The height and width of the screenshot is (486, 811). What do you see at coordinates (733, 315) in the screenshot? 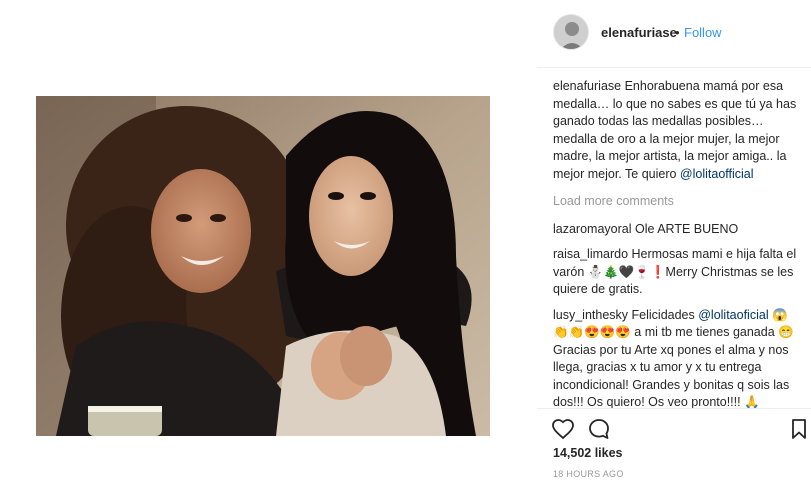
I see `comment-mention: @lolitaoficial` at bounding box center [733, 315].